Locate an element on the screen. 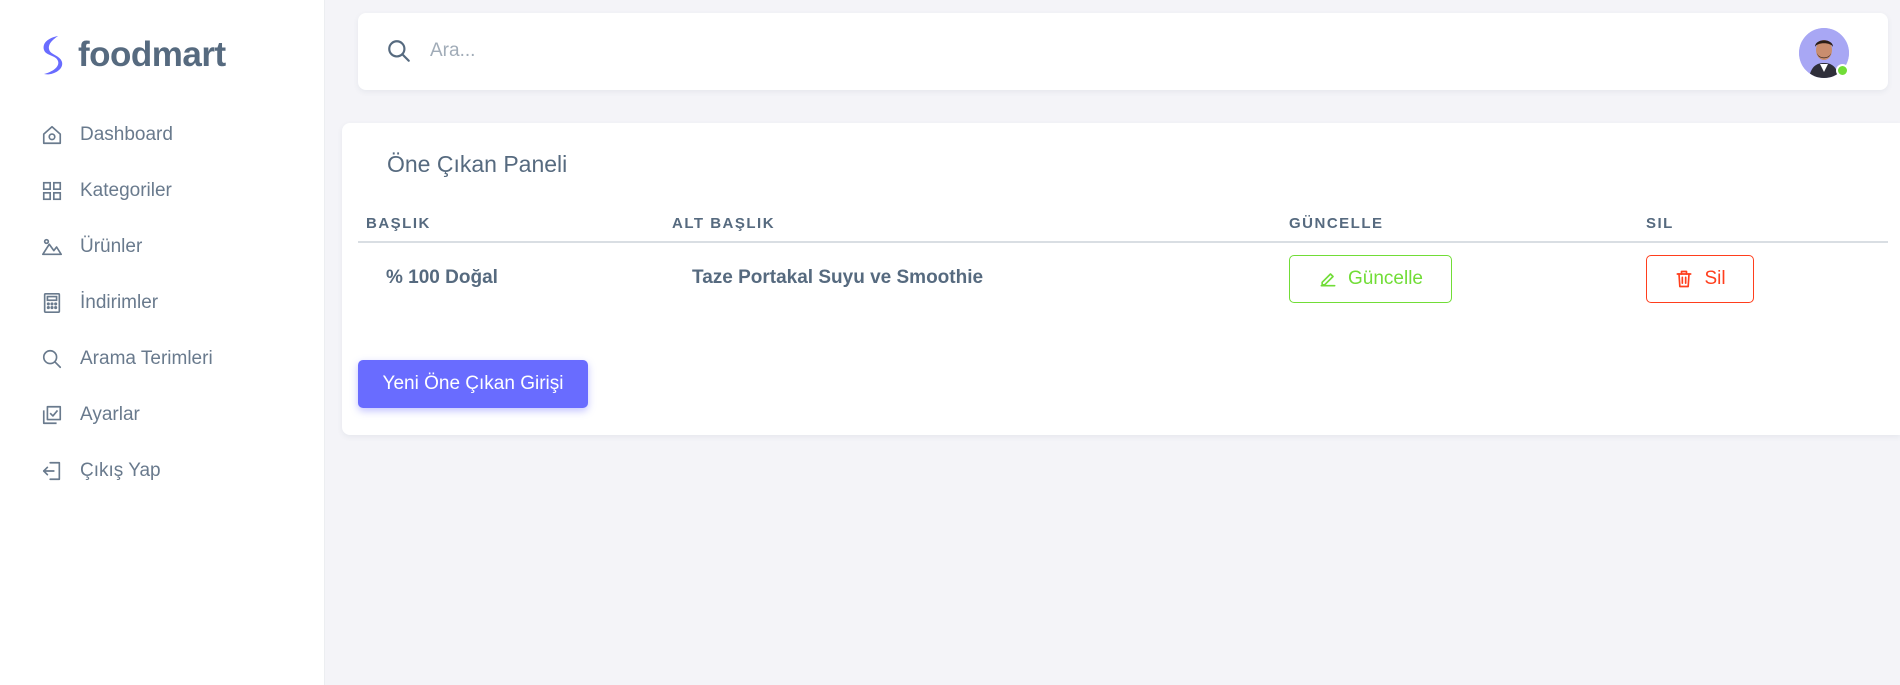 The width and height of the screenshot is (1900, 685). sidebar-item-dashboard: Dashboard is located at coordinates (126, 135).